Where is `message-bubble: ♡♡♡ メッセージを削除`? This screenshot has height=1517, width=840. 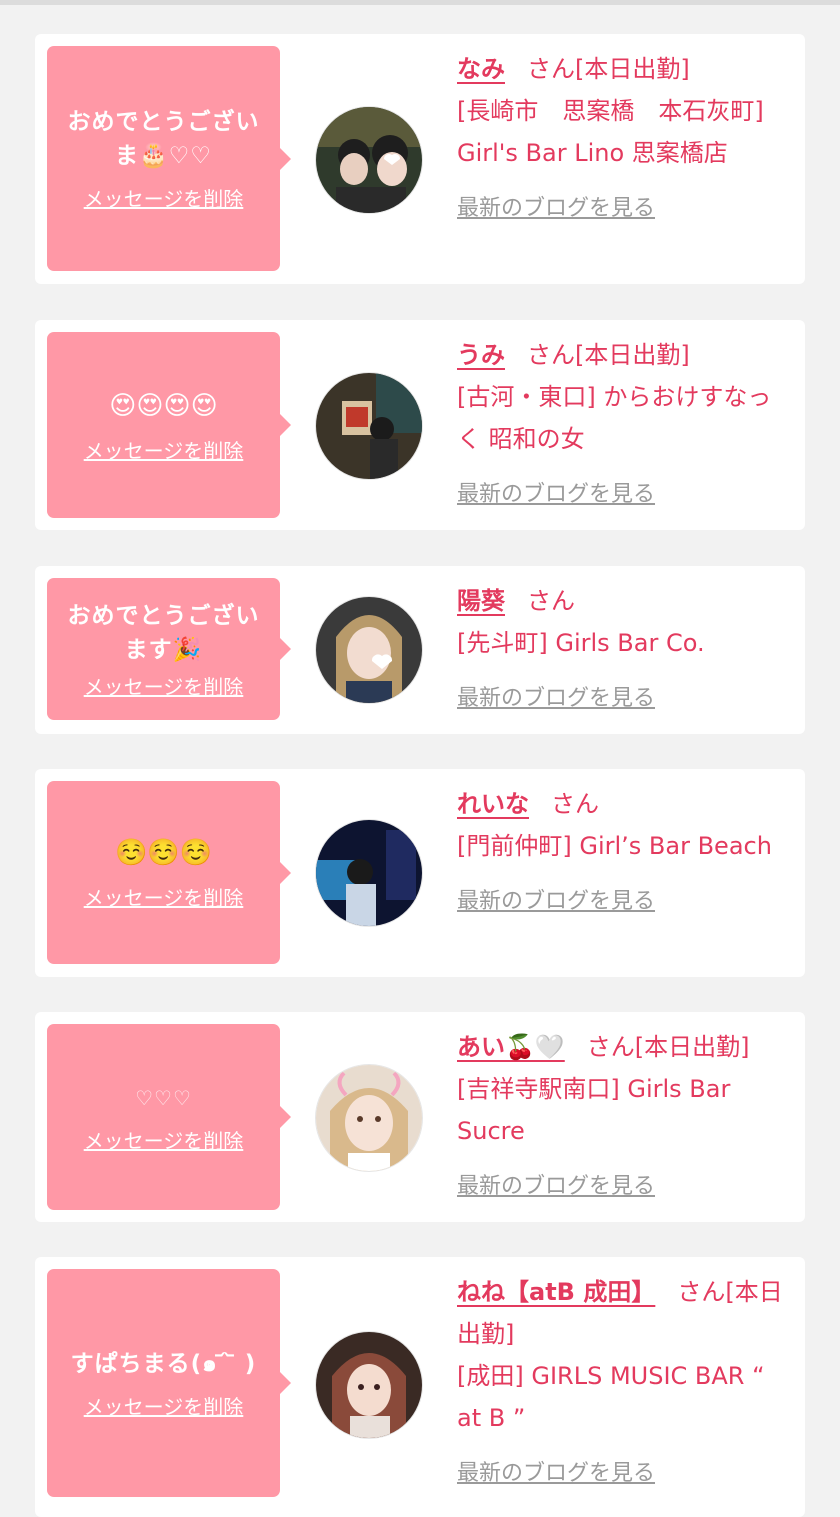
message-bubble: ♡♡♡ メッセージを削除 is located at coordinates (169, 1117).